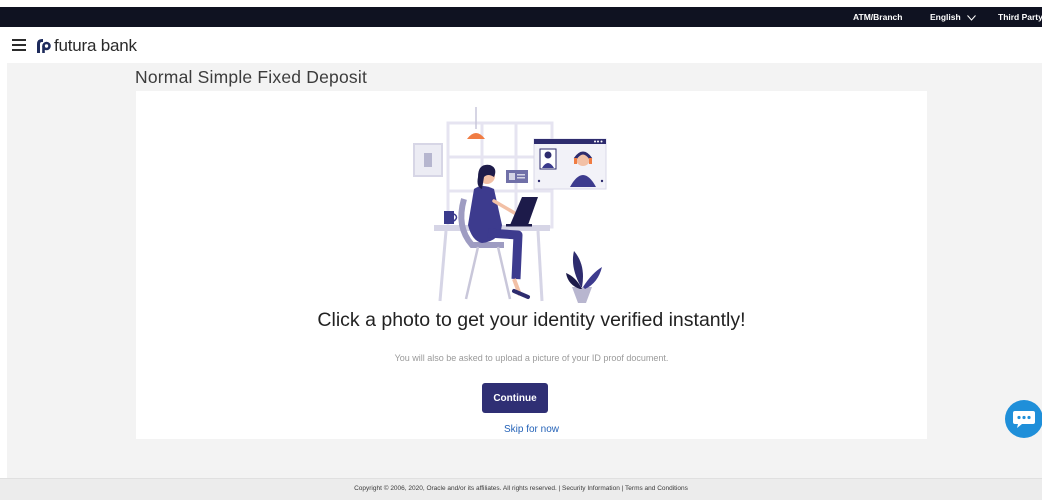 The image size is (1042, 500). What do you see at coordinates (521, 45) in the screenshot?
I see `app-header: futura bank` at bounding box center [521, 45].